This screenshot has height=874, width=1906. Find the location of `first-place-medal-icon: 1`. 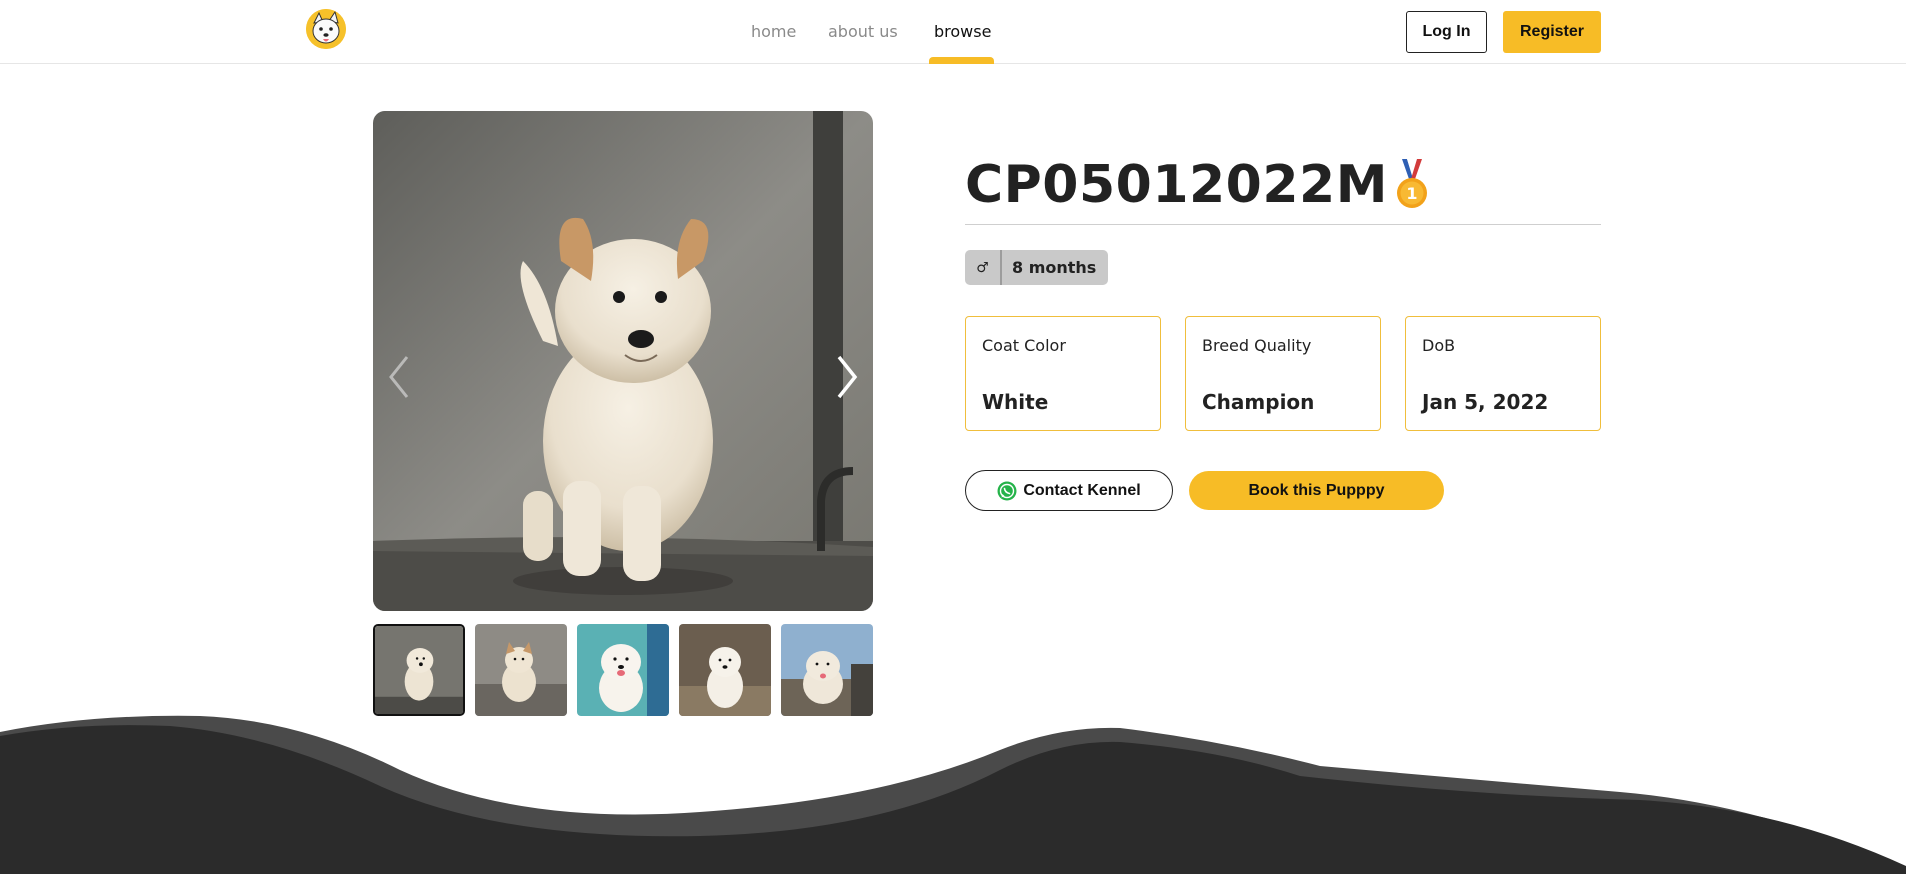

first-place-medal-icon: 1 is located at coordinates (1411, 183).